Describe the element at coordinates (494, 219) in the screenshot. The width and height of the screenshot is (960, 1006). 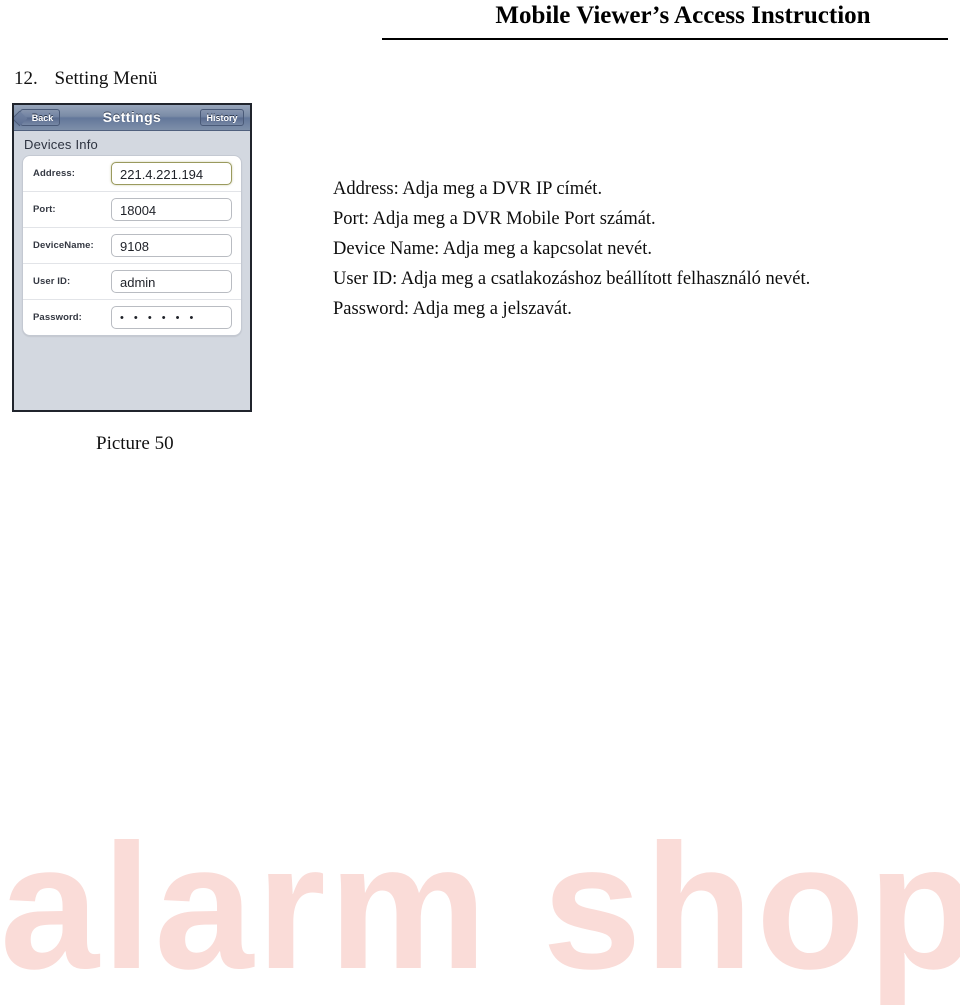
I see `description-port: Port: Adja meg a DVR Mobile Port számát.` at that location.